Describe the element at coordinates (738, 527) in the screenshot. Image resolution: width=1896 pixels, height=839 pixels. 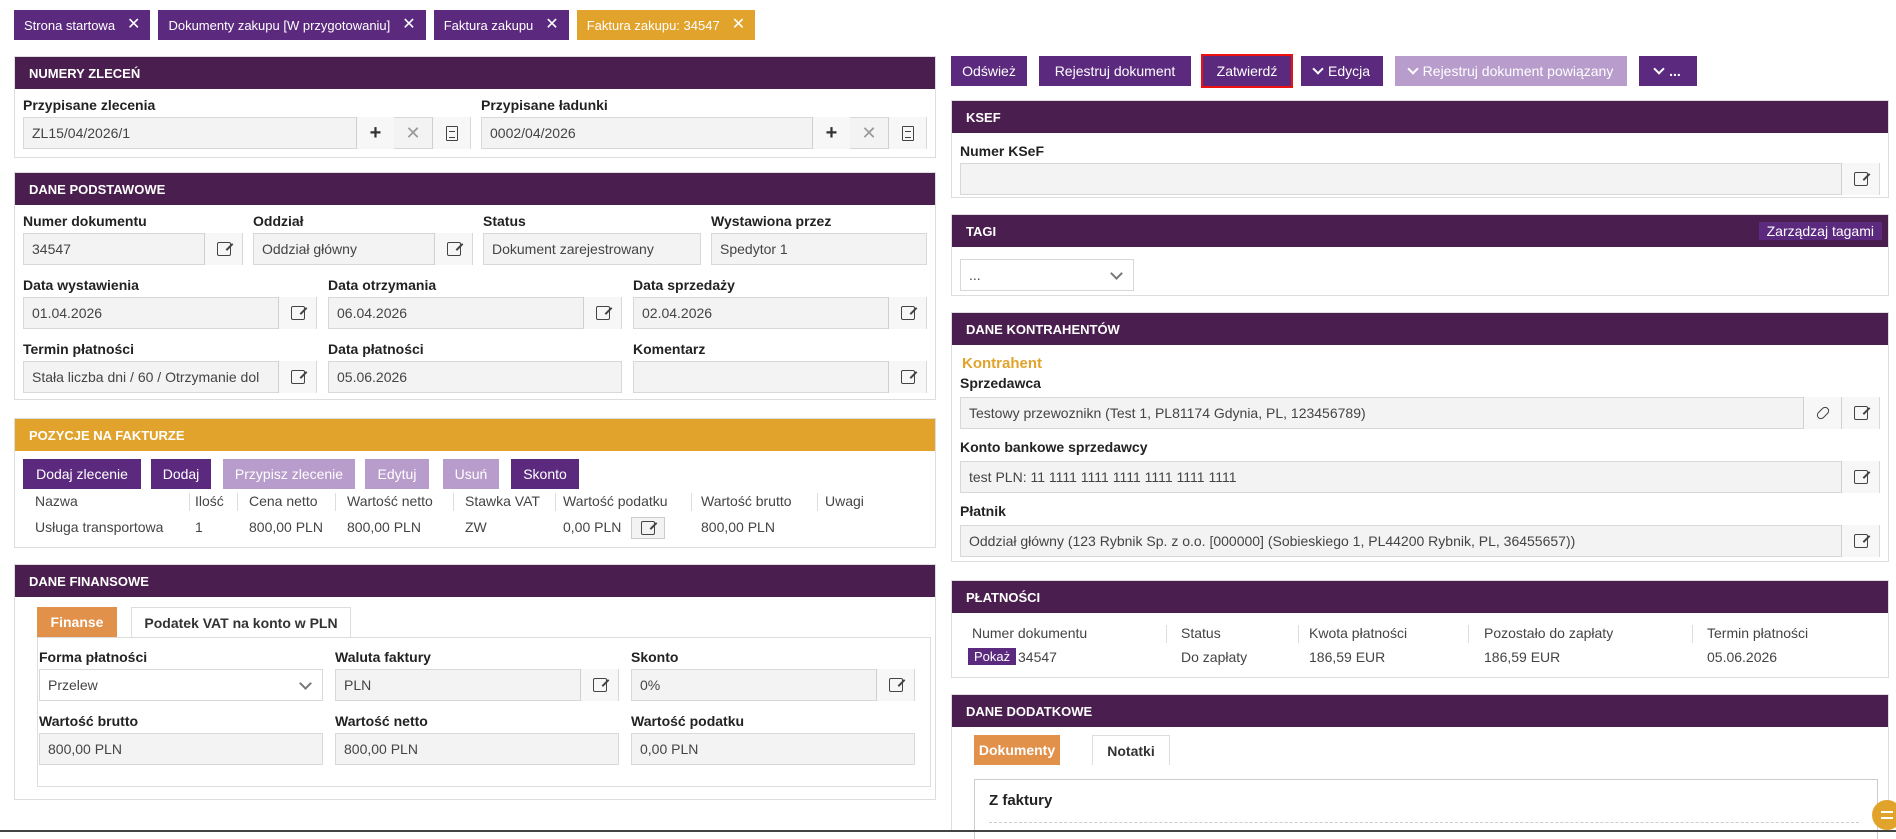
I see `cell-wartosc-brutto: 800,00 PLN` at that location.